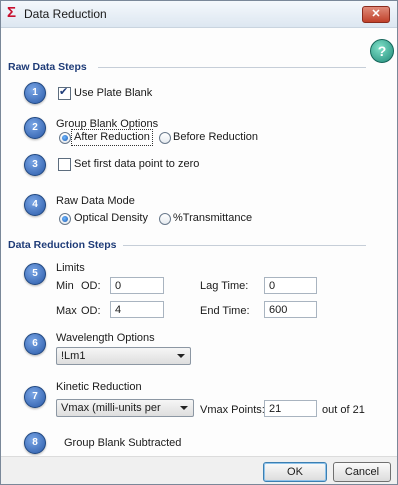  I want to click on optical-density-label: Optical Density, so click(111, 218).